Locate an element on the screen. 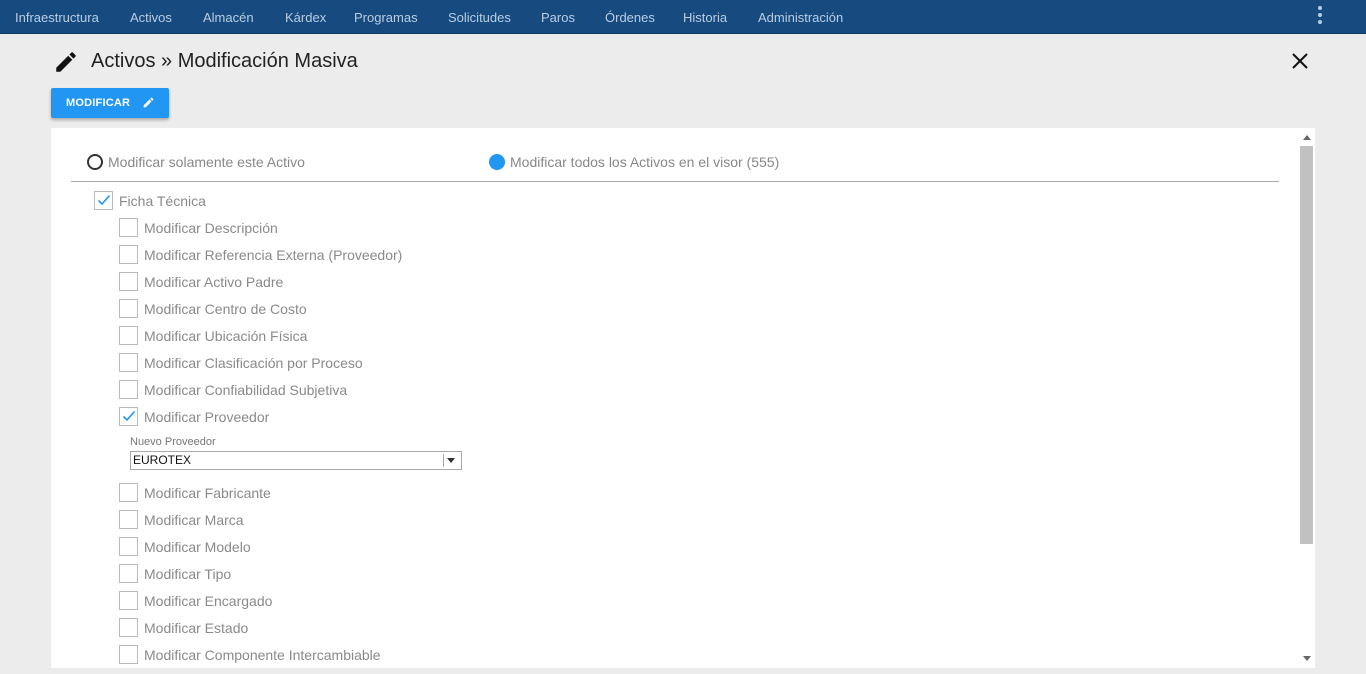 The height and width of the screenshot is (674, 1366). panel-scrollbar is located at coordinates (1307, 398).